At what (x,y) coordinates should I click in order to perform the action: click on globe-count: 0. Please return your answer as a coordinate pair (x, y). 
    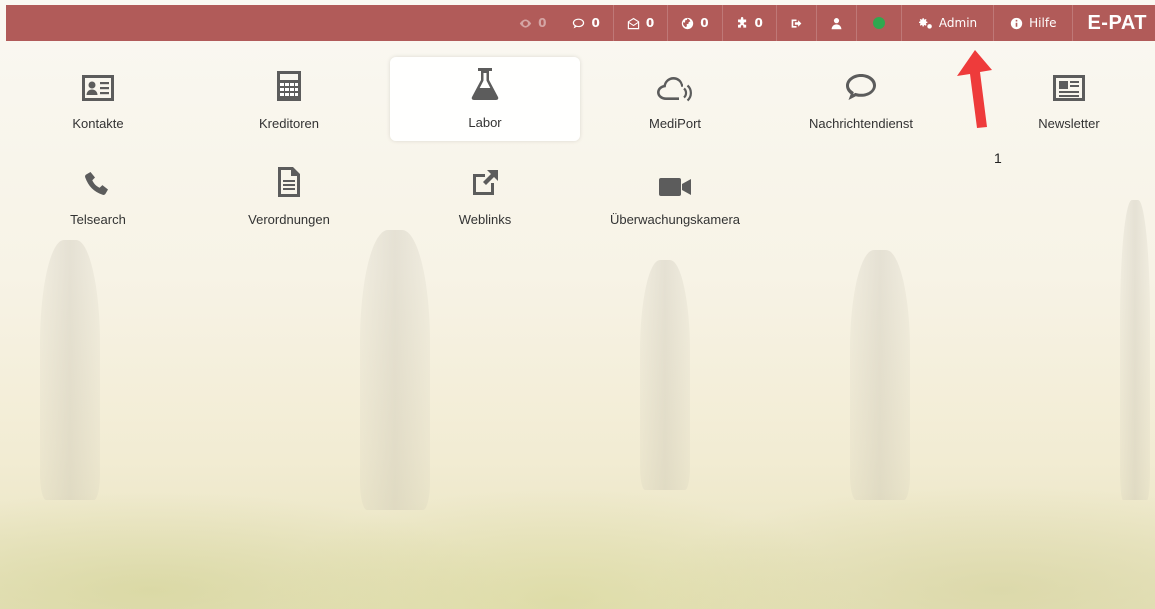
    Looking at the image, I should click on (704, 23).